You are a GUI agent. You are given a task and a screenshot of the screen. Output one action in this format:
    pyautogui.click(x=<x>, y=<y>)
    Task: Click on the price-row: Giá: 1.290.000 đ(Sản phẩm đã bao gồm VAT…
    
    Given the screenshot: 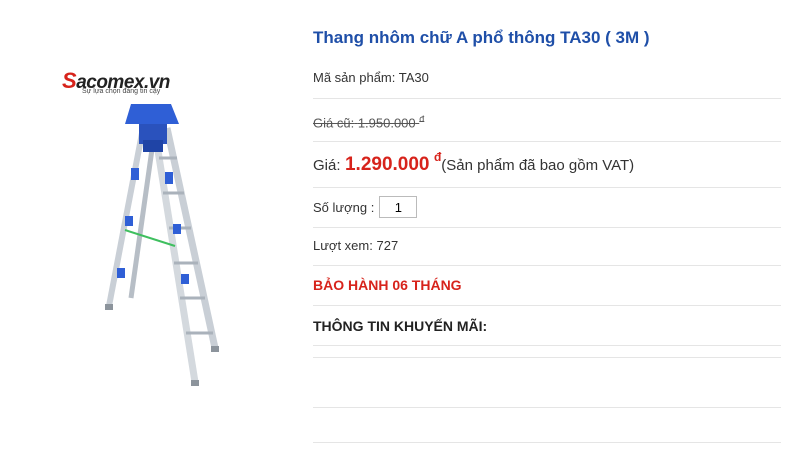 What is the action you would take?
    pyautogui.click(x=547, y=164)
    